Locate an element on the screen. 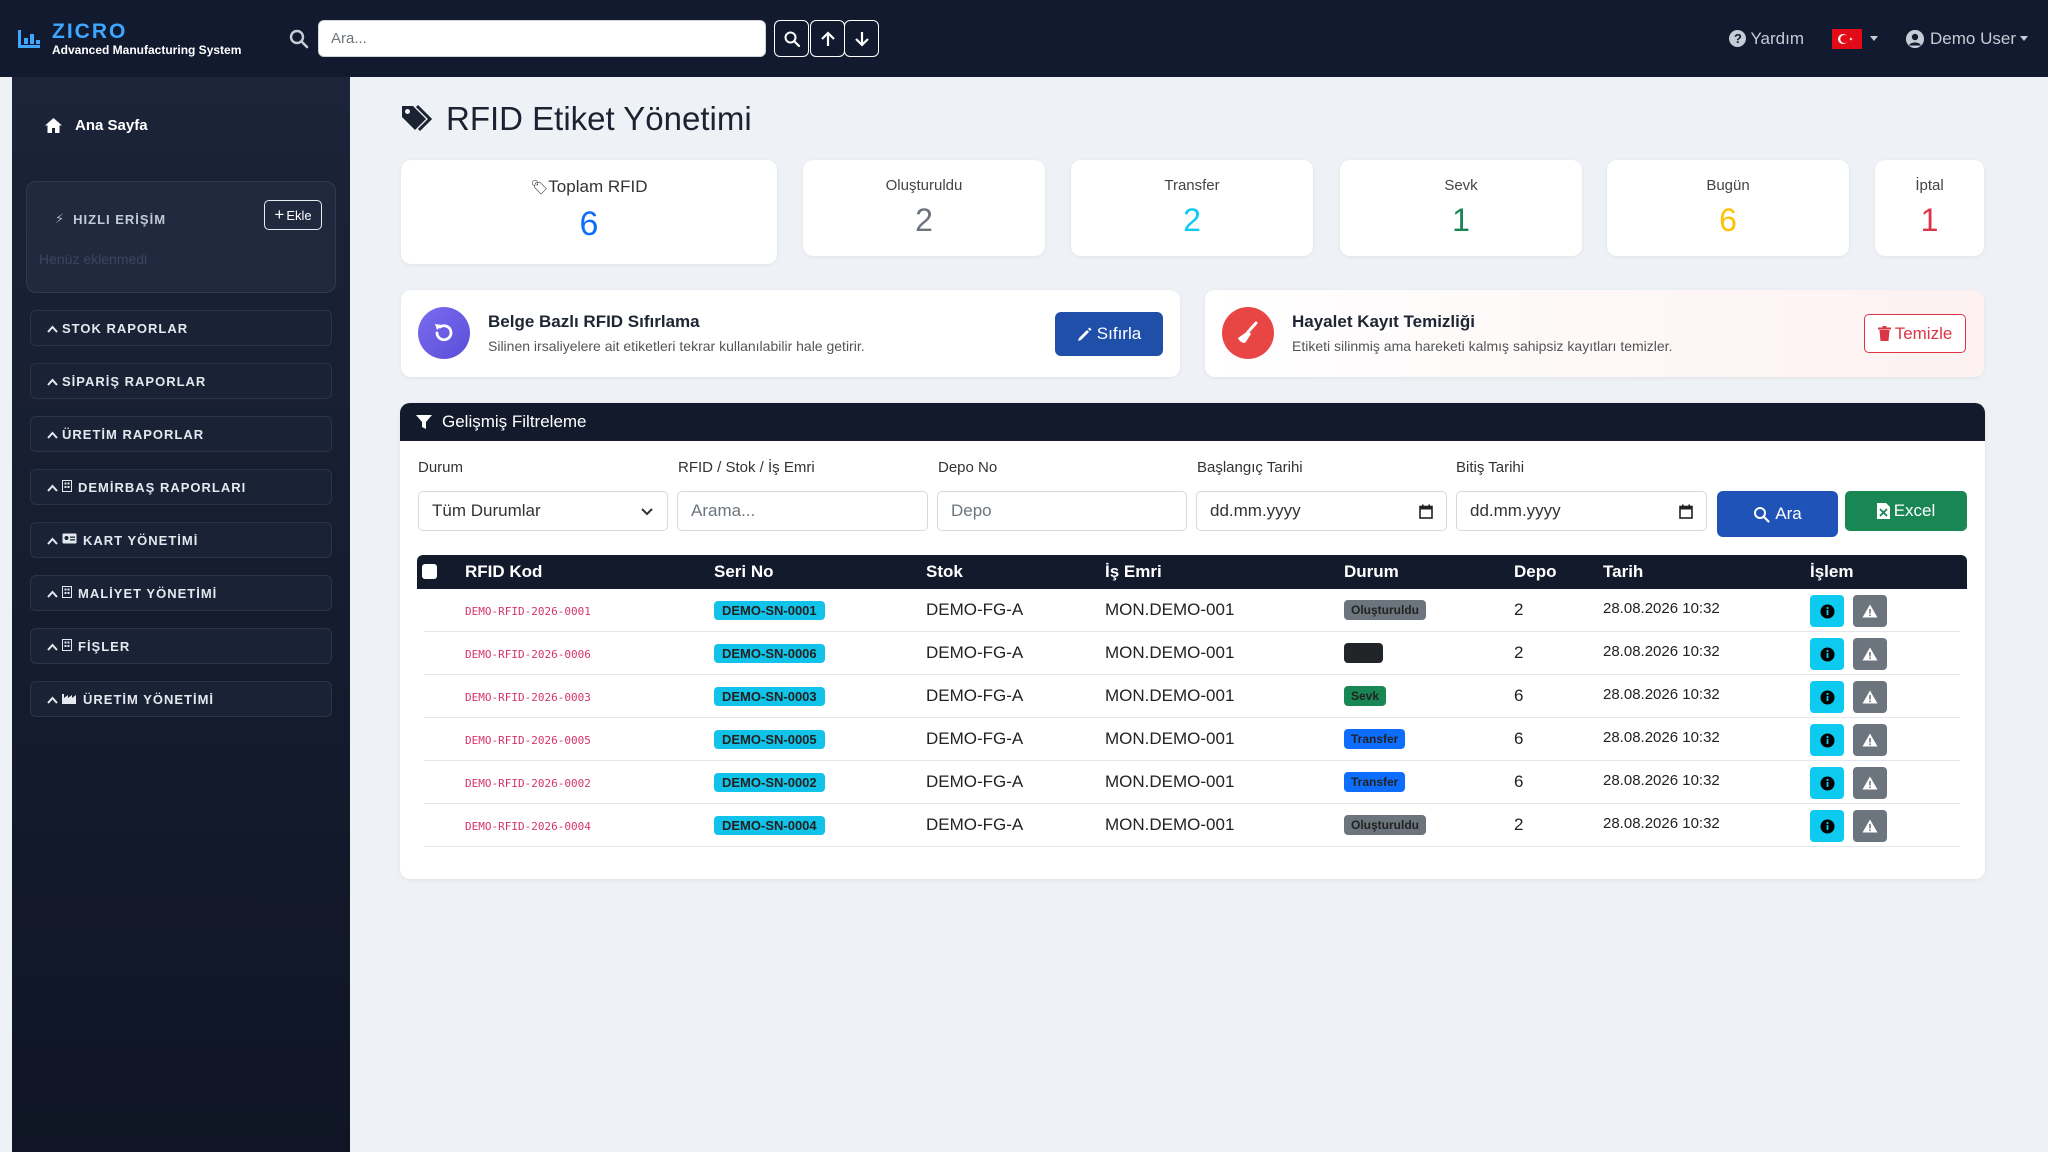  column-header: Depo is located at coordinates (1535, 572).